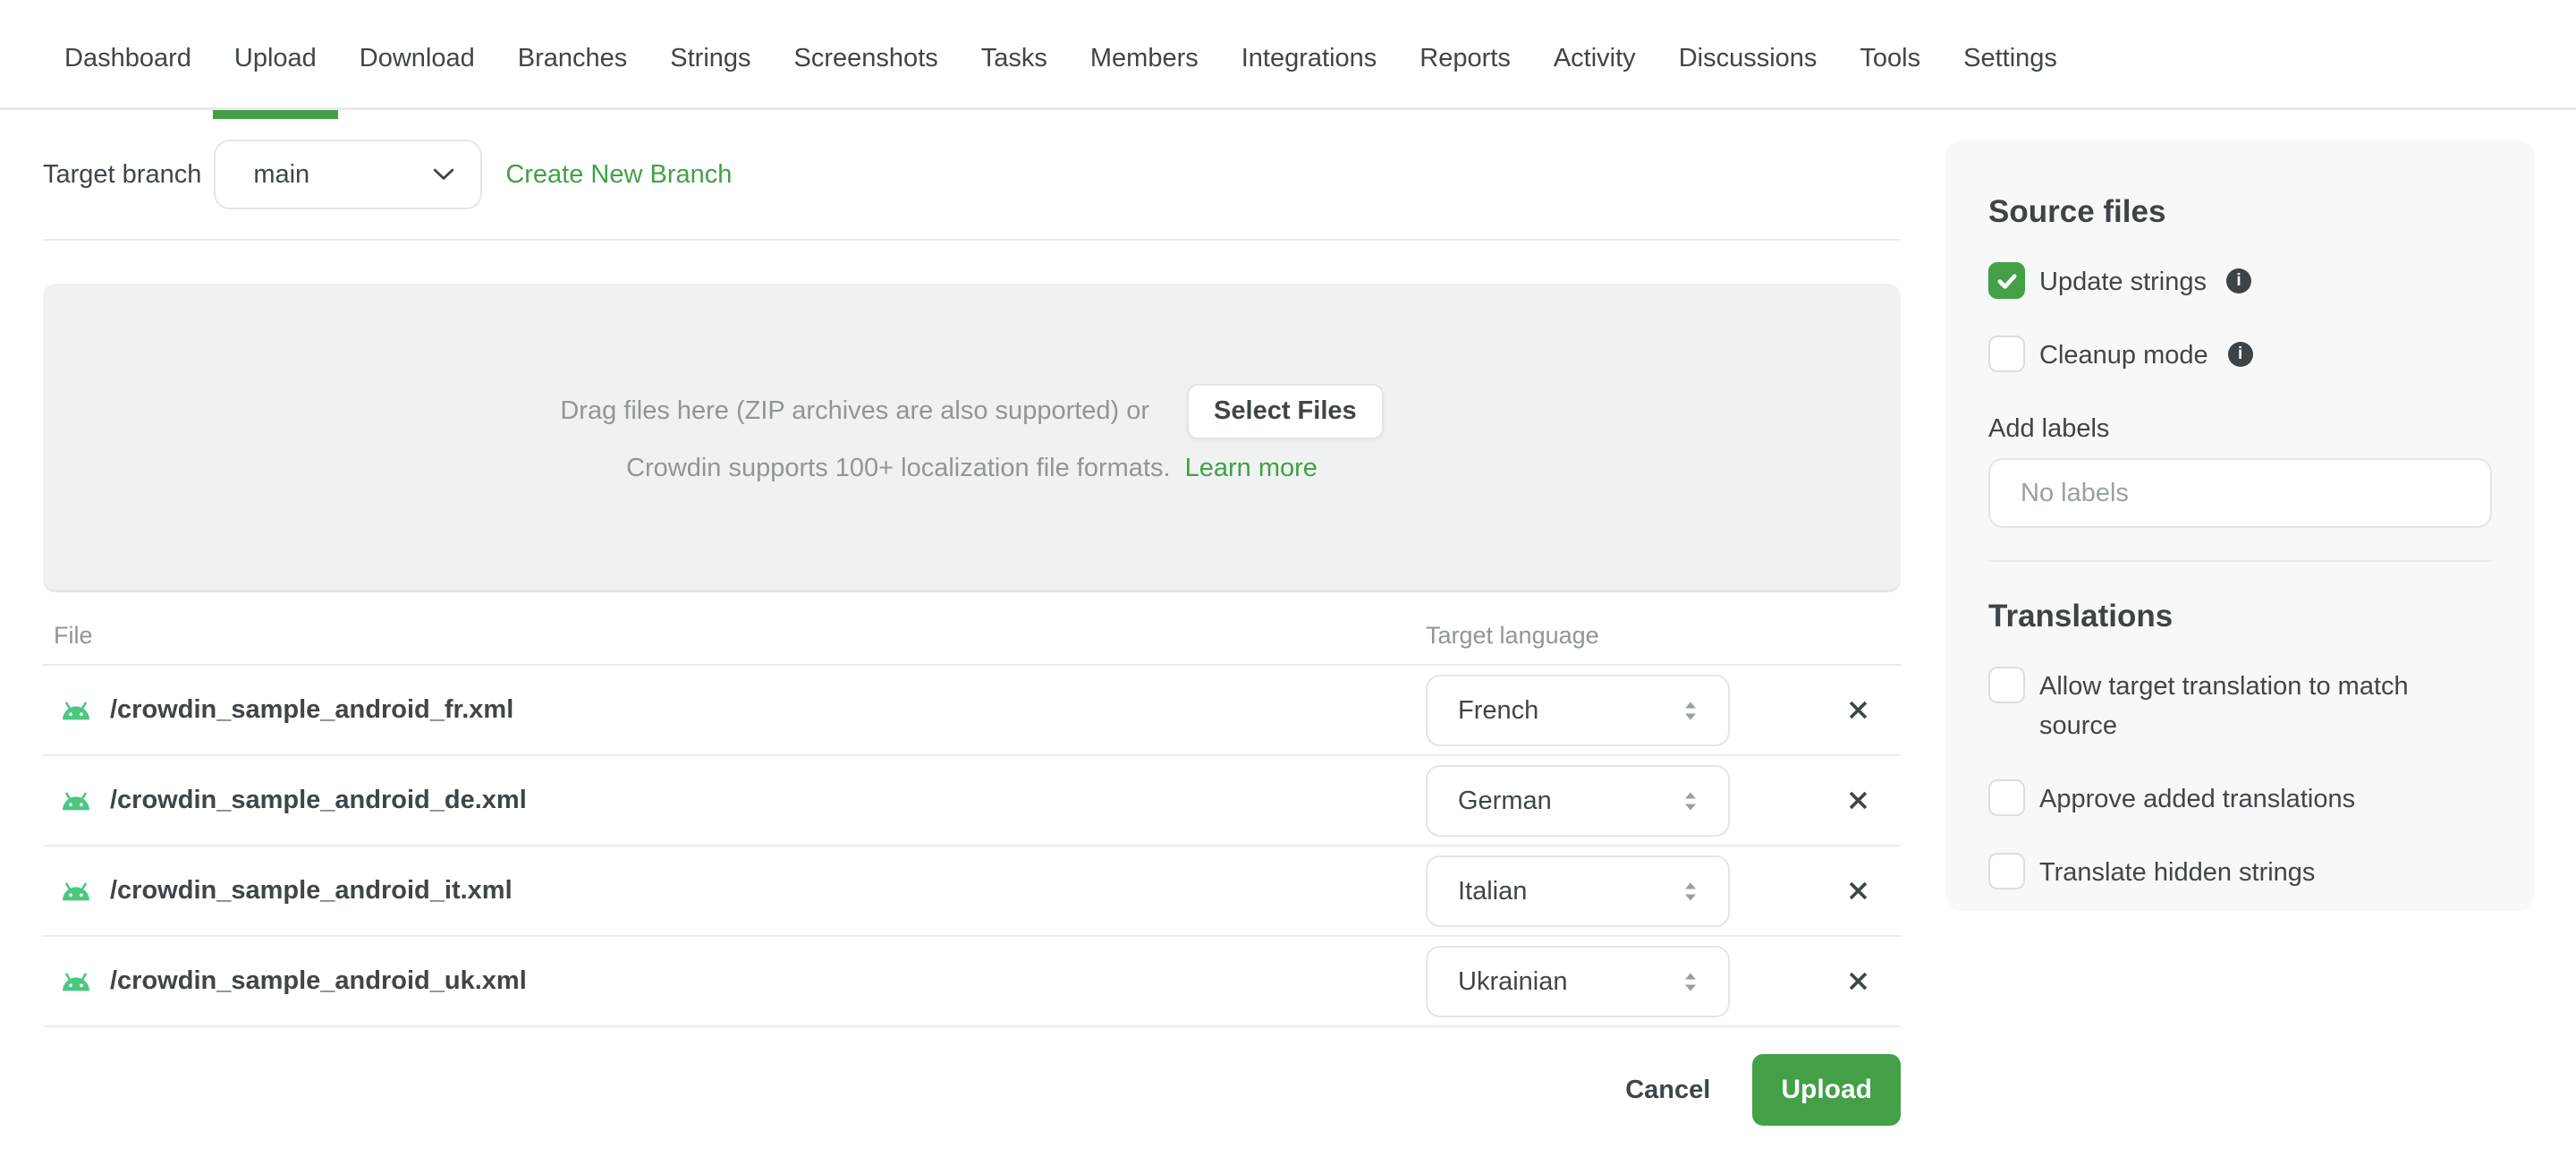 Image resolution: width=2576 pixels, height=1174 pixels. Describe the element at coordinates (312, 709) in the screenshot. I see `file-name: /crowdin_sample_android_fr.xml` at that location.